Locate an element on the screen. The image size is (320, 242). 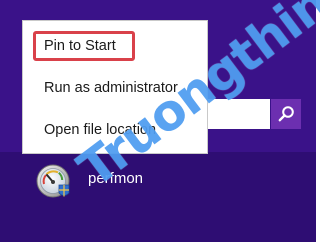
app-result-label: perfmon is located at coordinates (116, 178).